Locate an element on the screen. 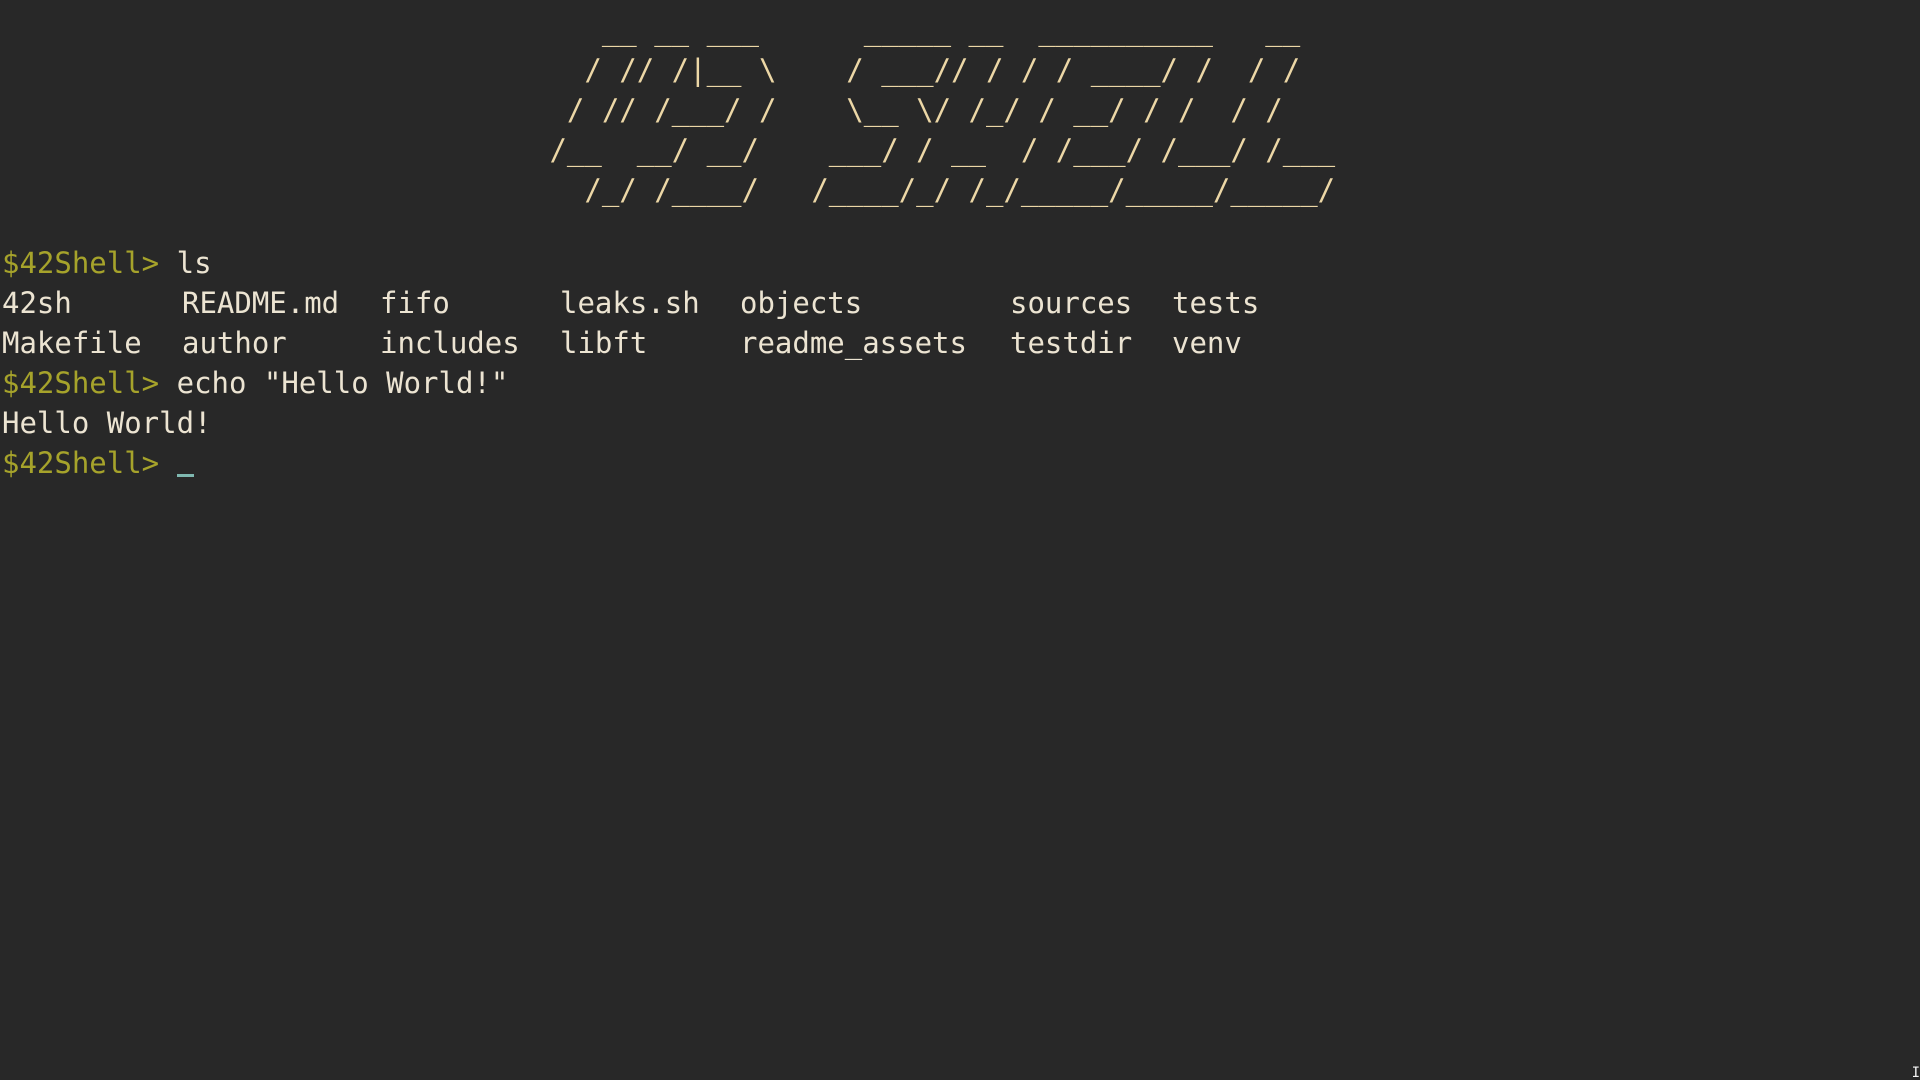 This screenshot has height=1080, width=1920. shell-prompt: $42Shell> is located at coordinates (81, 263).